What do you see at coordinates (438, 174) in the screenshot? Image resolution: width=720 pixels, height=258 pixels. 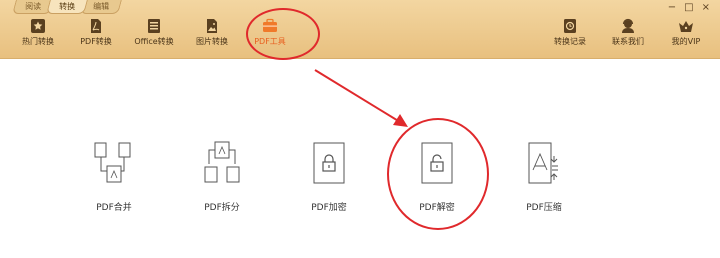 I see `highlight-circle-decrypt` at bounding box center [438, 174].